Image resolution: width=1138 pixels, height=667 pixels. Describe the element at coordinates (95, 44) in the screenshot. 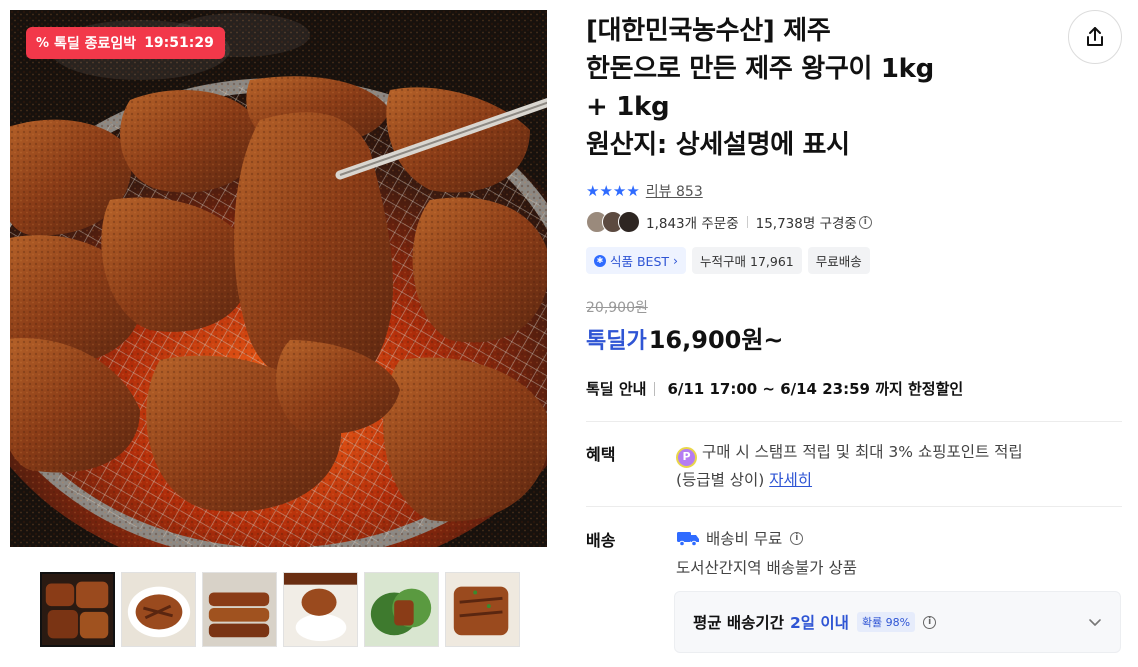

I see `deal-badge-label: 톡딜 종료임박` at that location.